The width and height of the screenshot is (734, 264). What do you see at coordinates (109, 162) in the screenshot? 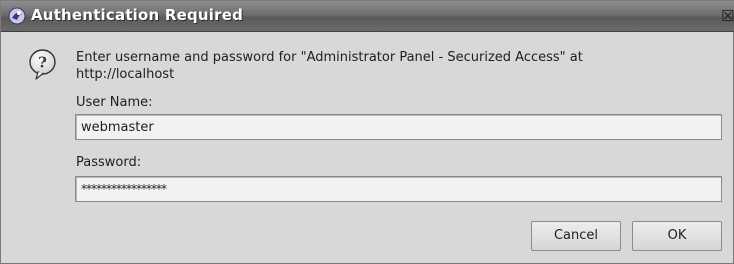
I see `password-label: Password:` at bounding box center [109, 162].